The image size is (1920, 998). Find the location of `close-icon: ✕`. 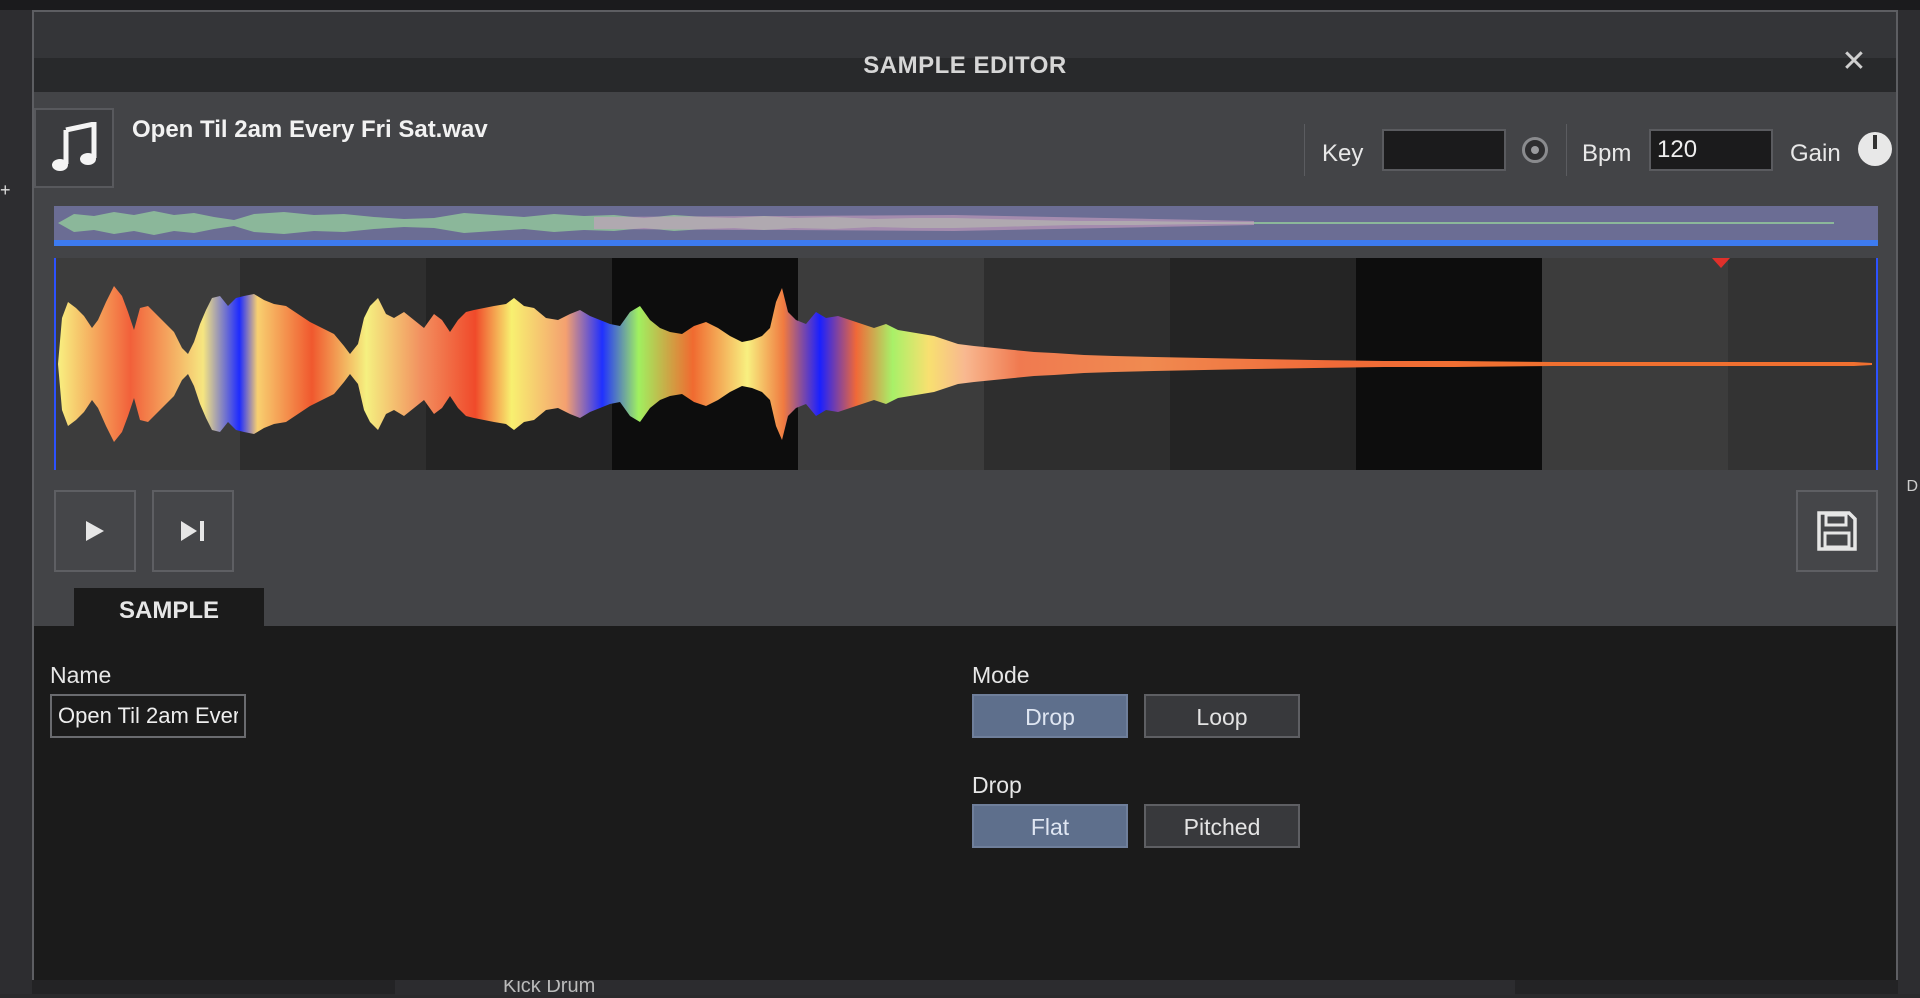

close-icon: ✕ is located at coordinates (1854, 61).